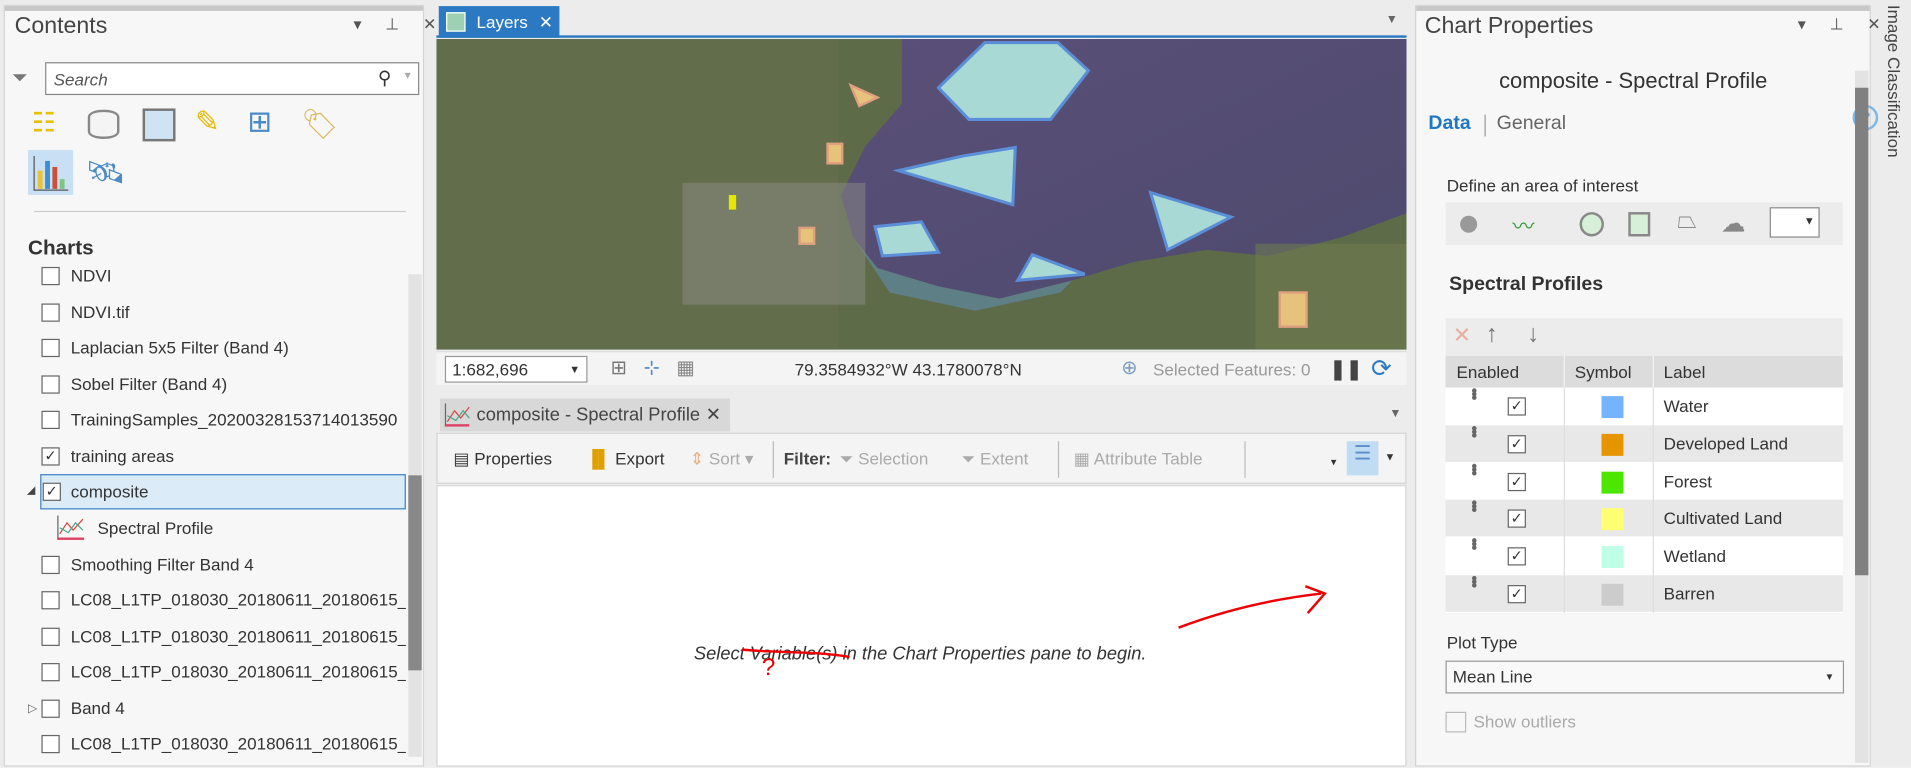 The height and width of the screenshot is (768, 1911). I want to click on profile-row: ••• ✓ Forest, so click(1644, 481).